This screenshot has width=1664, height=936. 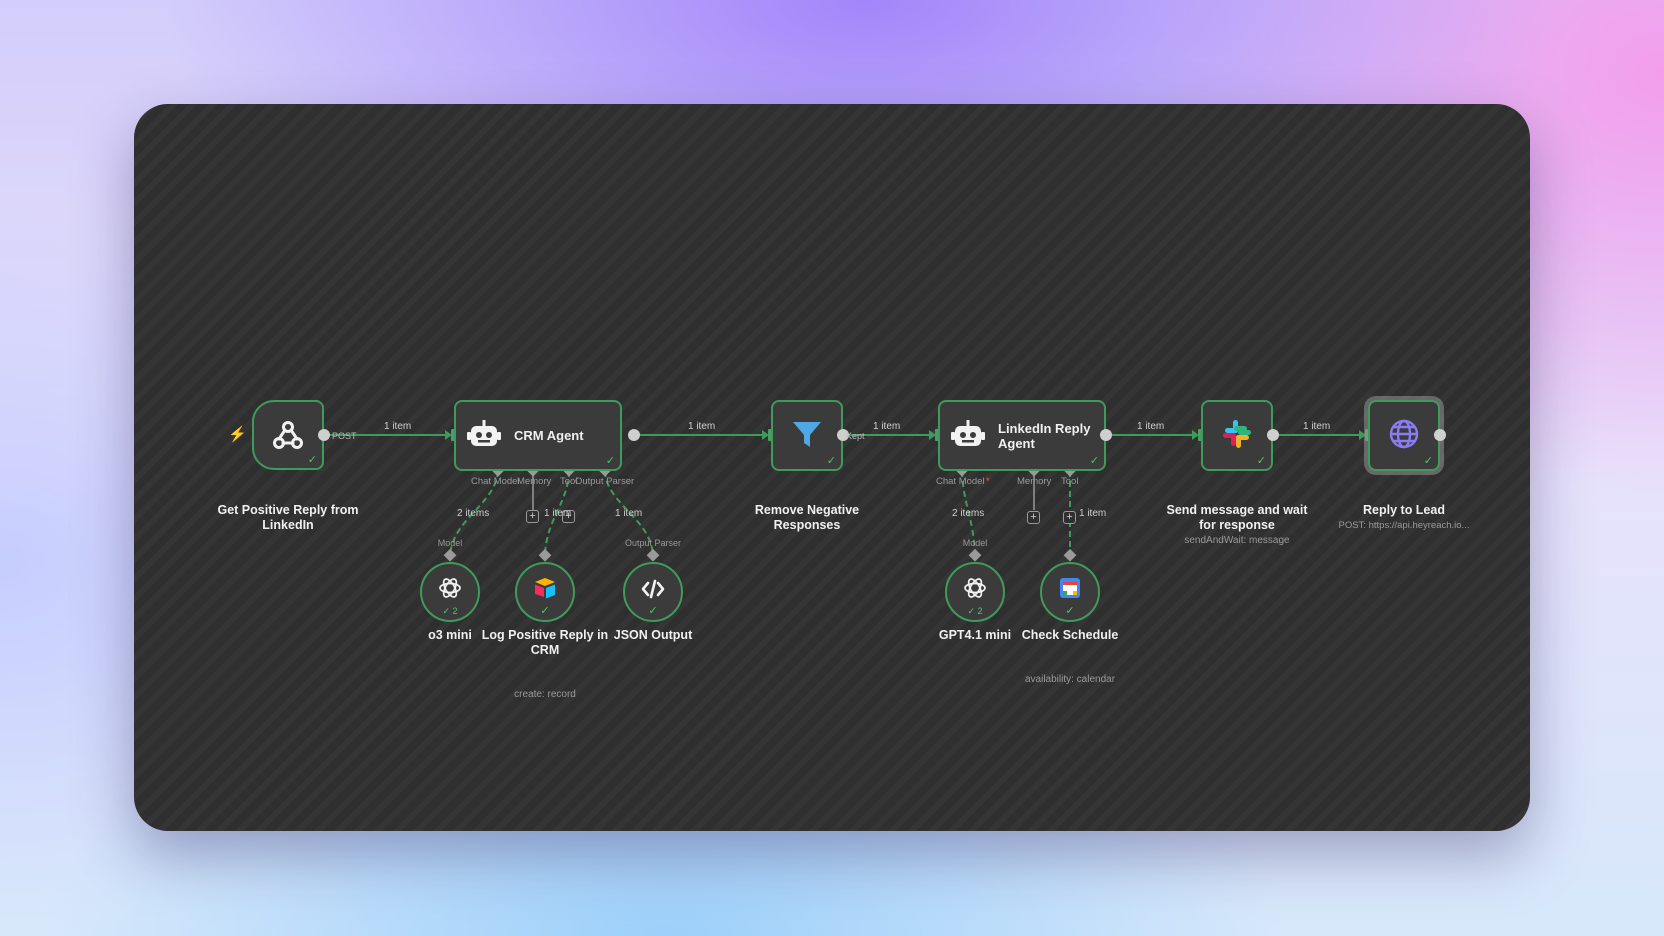 What do you see at coordinates (473, 513) in the screenshot?
I see `crm-model-edge-label: 2 items` at bounding box center [473, 513].